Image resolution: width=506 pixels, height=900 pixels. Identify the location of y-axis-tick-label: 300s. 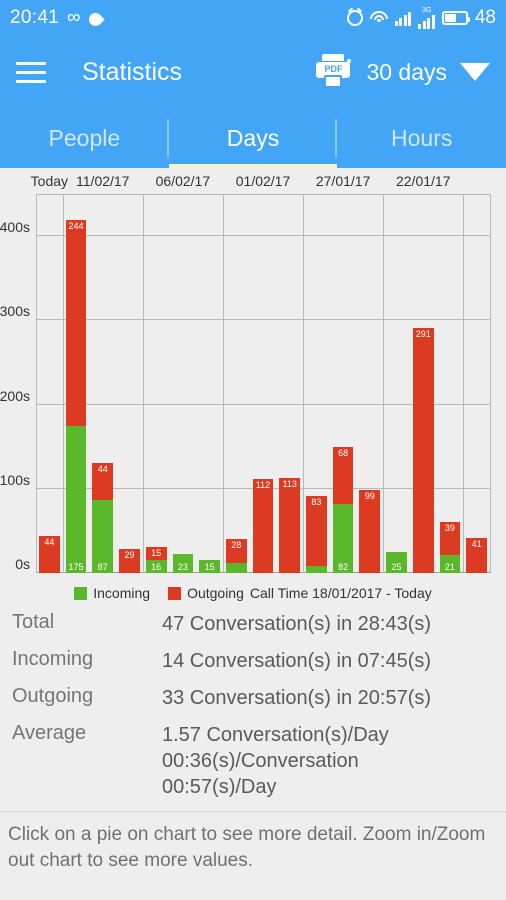
(15, 311).